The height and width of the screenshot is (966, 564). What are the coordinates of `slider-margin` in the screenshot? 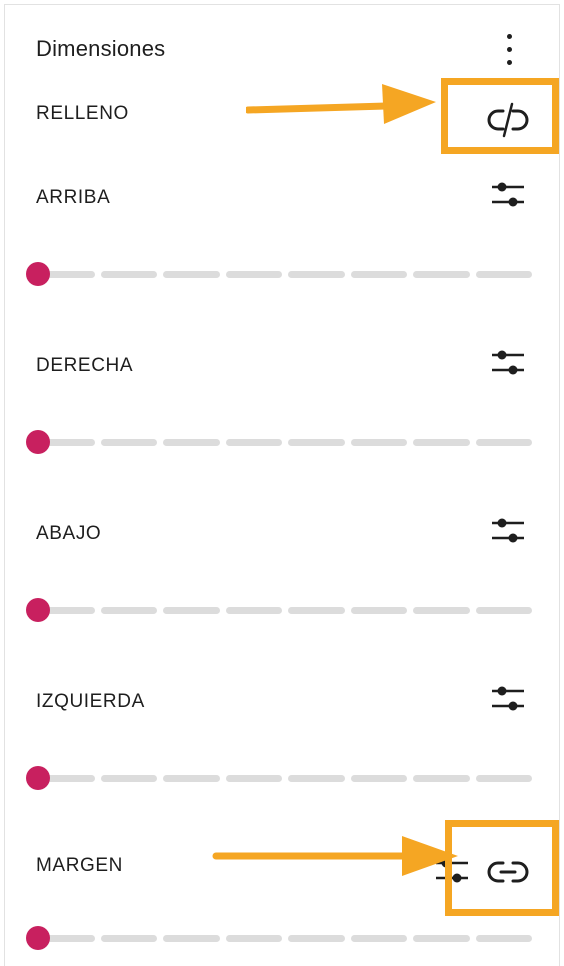 It's located at (281, 938).